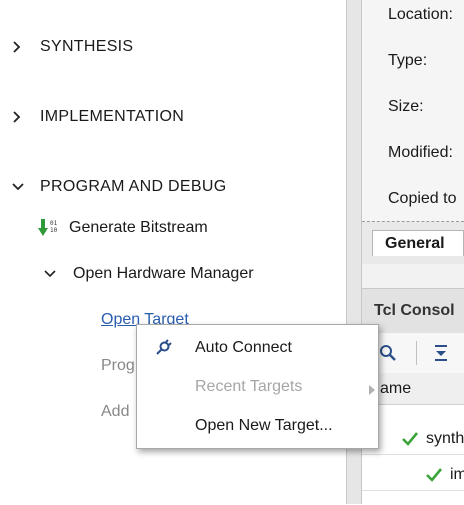 The height and width of the screenshot is (505, 464). What do you see at coordinates (112, 116) in the screenshot?
I see `section-label: IMPLEMENTATION` at bounding box center [112, 116].